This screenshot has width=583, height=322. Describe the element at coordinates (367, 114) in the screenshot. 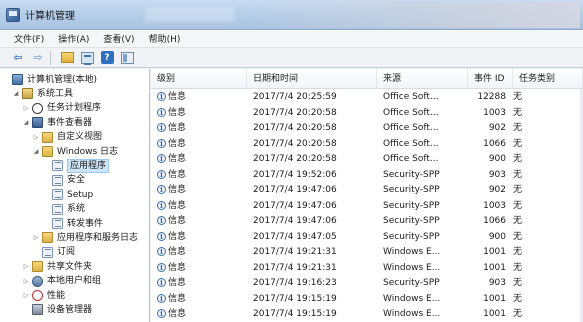

I see `event-row: i 信息 2017/7/4 20:20:58 Office Soft... 1003 无` at that location.